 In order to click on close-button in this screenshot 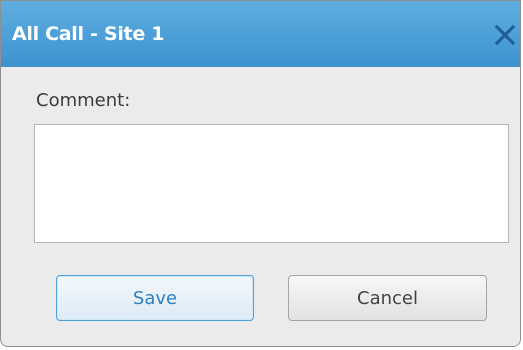, I will do `click(504, 34)`.